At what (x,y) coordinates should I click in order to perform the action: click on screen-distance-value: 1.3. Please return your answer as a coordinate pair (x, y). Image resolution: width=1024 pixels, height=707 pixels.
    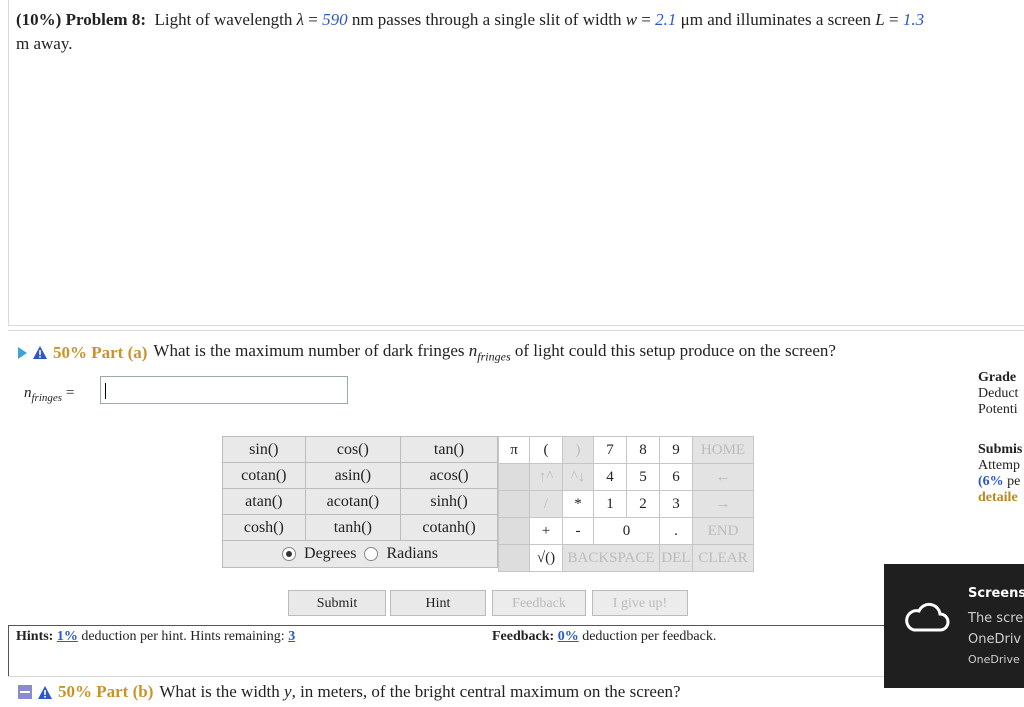
    Looking at the image, I should click on (913, 19).